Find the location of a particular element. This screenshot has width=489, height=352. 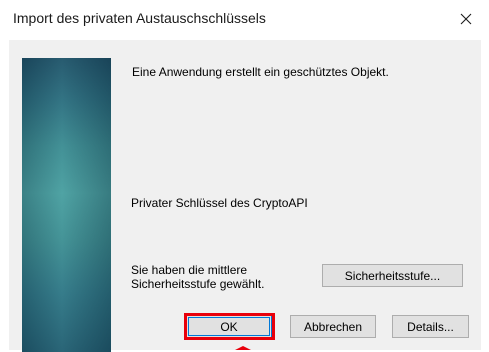

close-button is located at coordinates (466, 19).